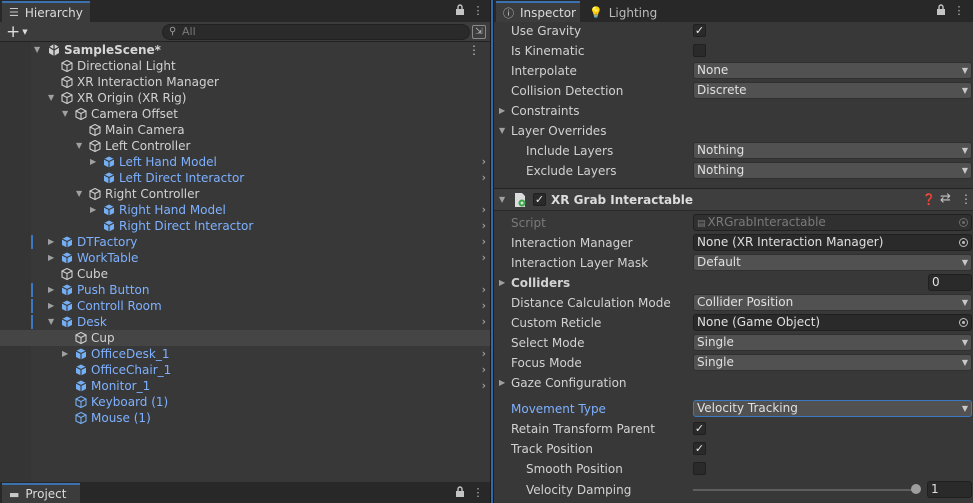 This screenshot has height=503, width=973. What do you see at coordinates (945, 198) in the screenshot?
I see `presets-icon: ⇄` at bounding box center [945, 198].